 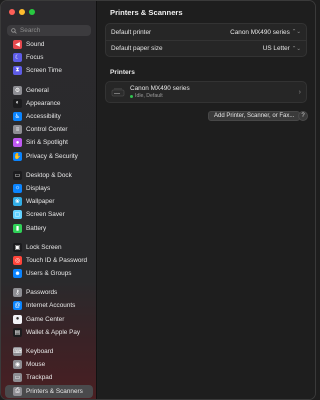 What do you see at coordinates (17, 71) in the screenshot?
I see `hourglass-icon: ⧗` at bounding box center [17, 71].